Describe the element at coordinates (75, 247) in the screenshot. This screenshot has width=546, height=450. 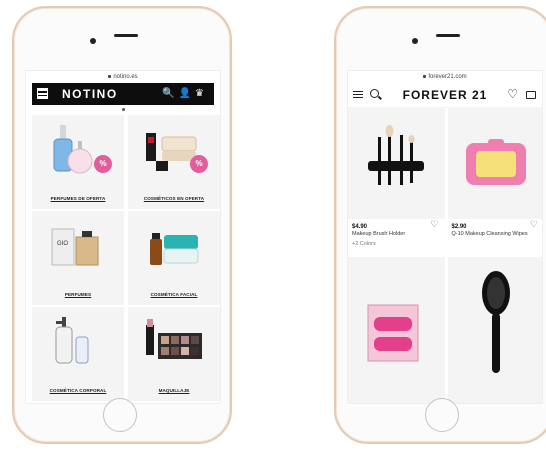
I see `perfumes-image: GIO` at that location.